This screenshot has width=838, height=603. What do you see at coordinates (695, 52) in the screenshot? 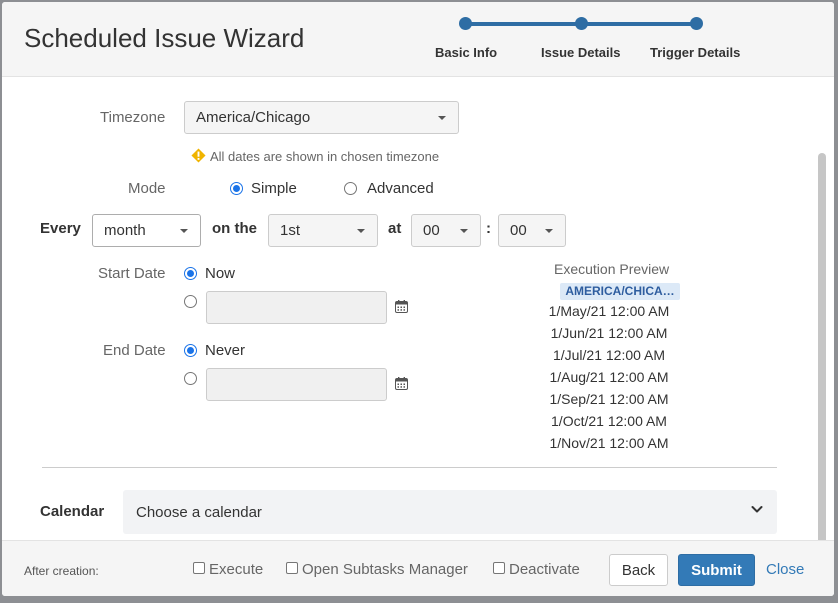
I see `wizard-step-trigger-details: Trigger Details` at bounding box center [695, 52].